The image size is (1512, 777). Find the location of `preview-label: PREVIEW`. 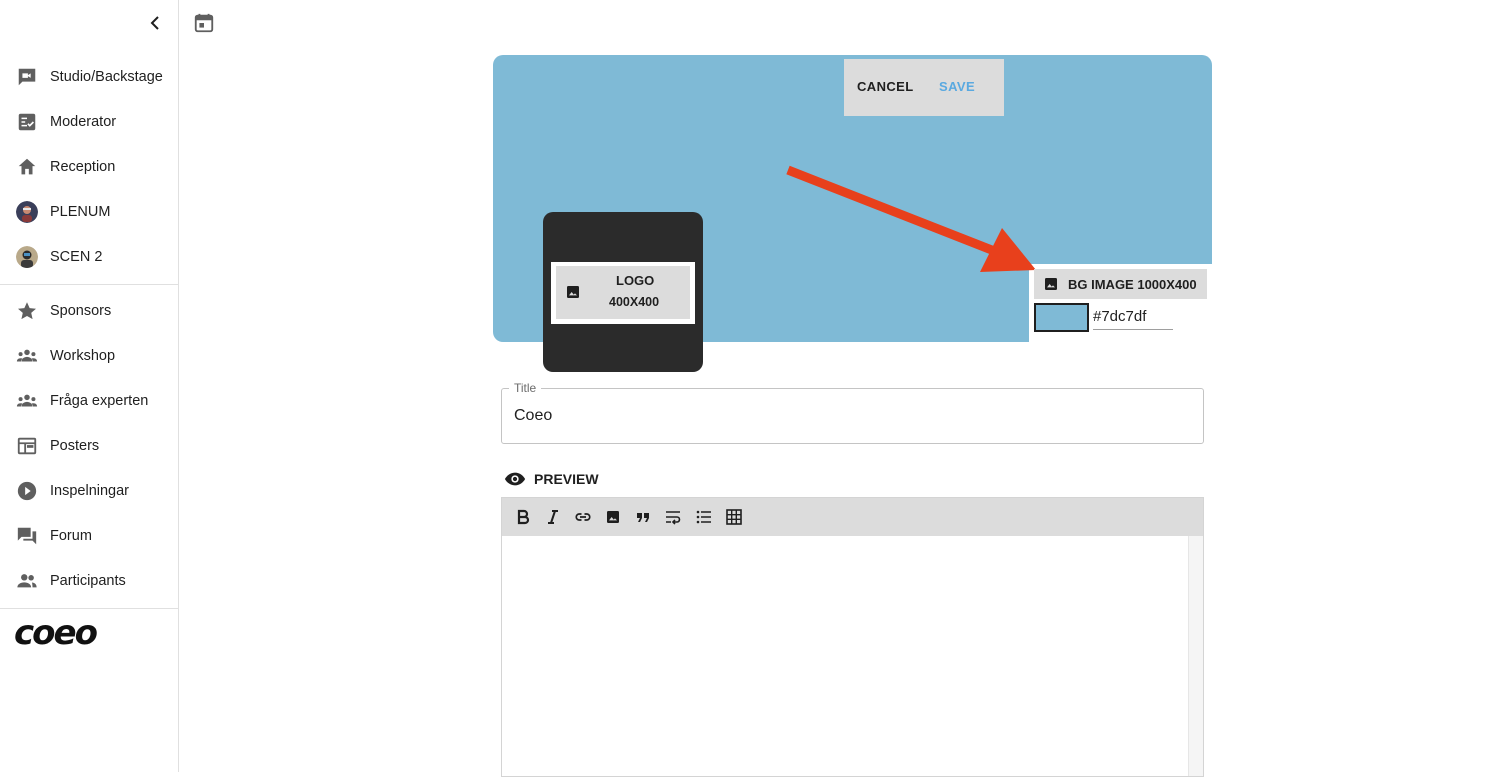

preview-label: PREVIEW is located at coordinates (566, 479).